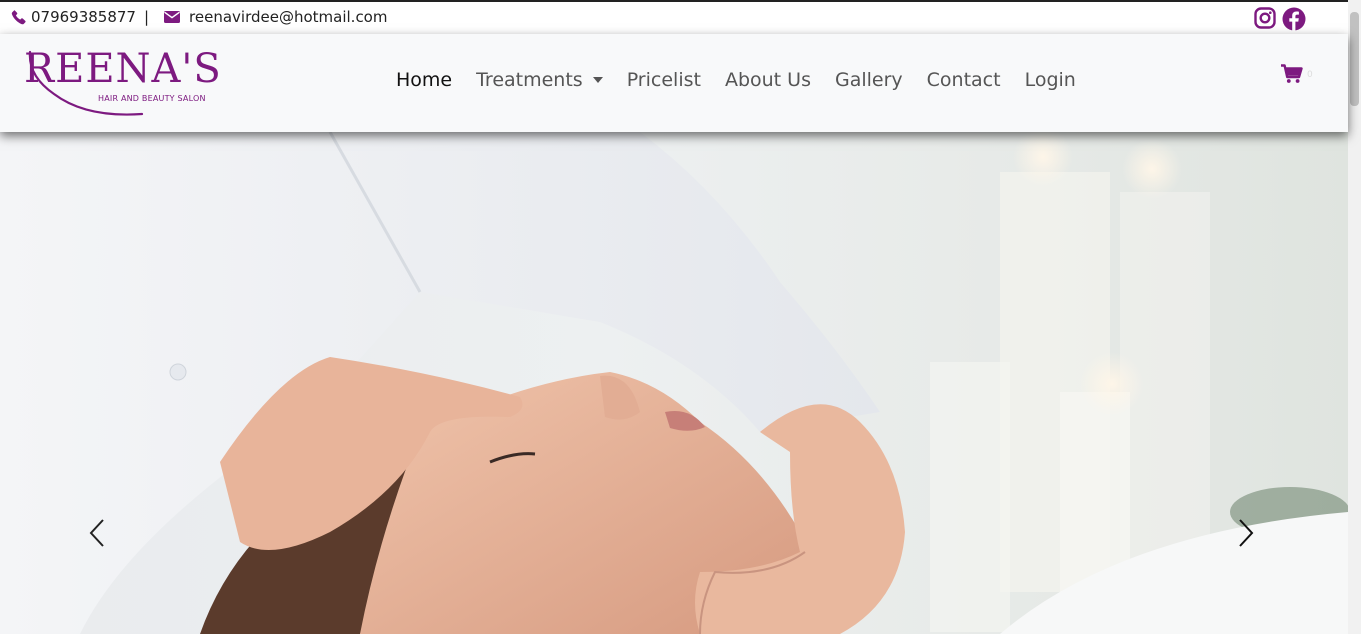  What do you see at coordinates (1354, 317) in the screenshot?
I see `page-scrollbar` at bounding box center [1354, 317].